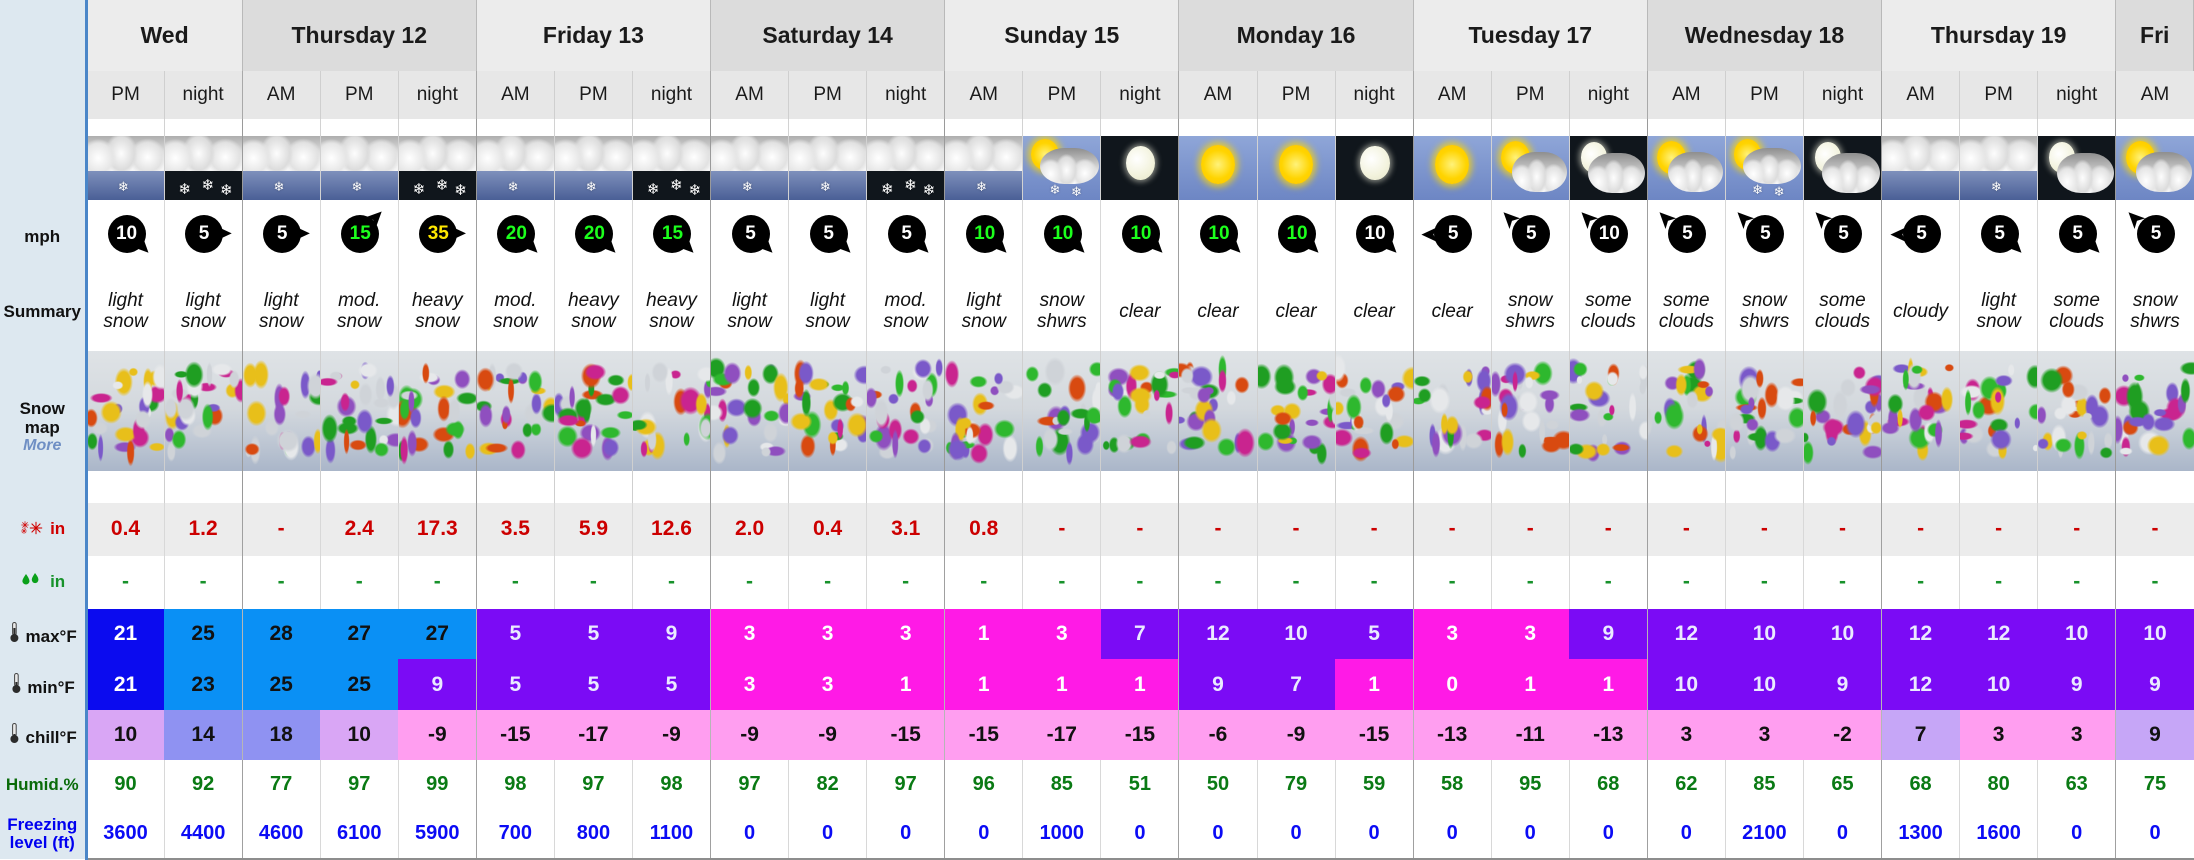 The height and width of the screenshot is (860, 2194). I want to click on period-header-24: PM, so click(1998, 94).